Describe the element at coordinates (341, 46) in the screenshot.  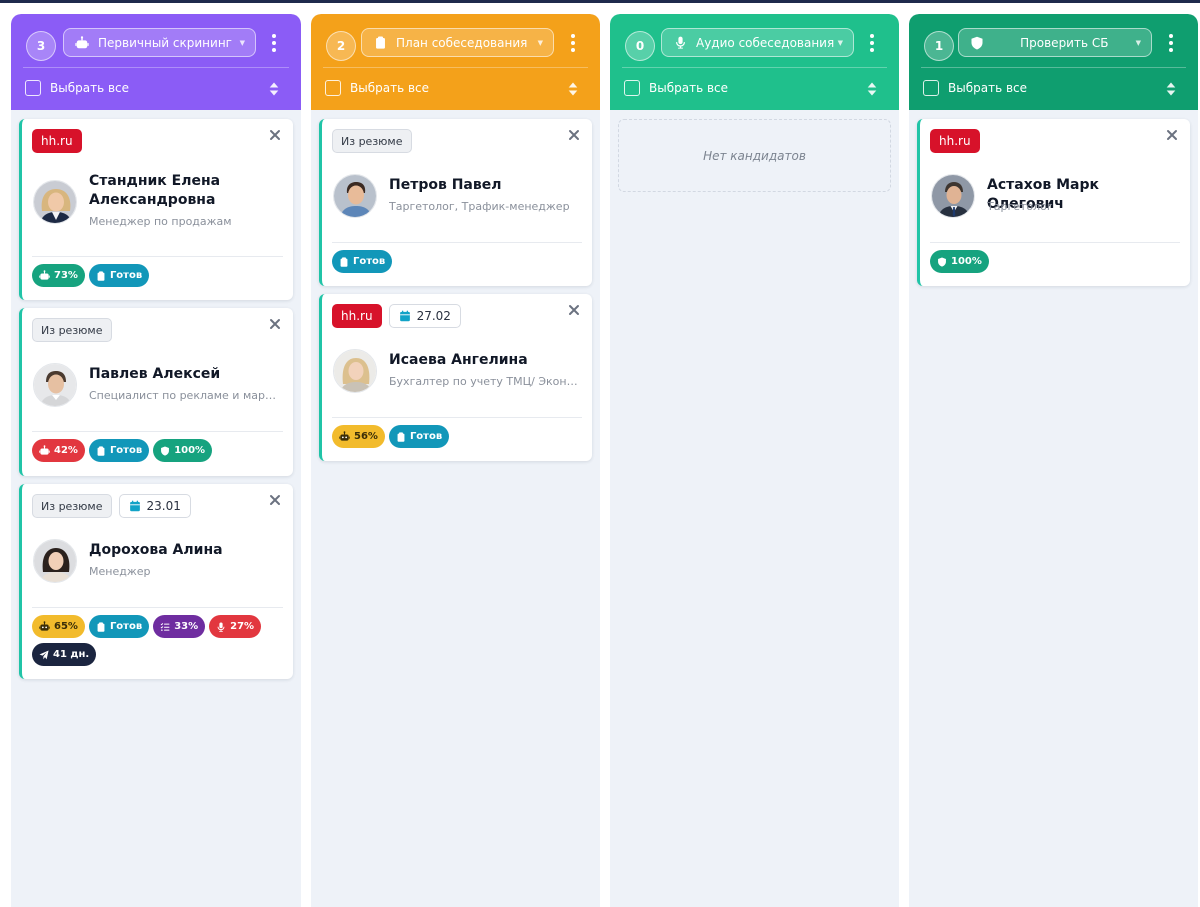
I see `candidate-count-badge: 2` at that location.